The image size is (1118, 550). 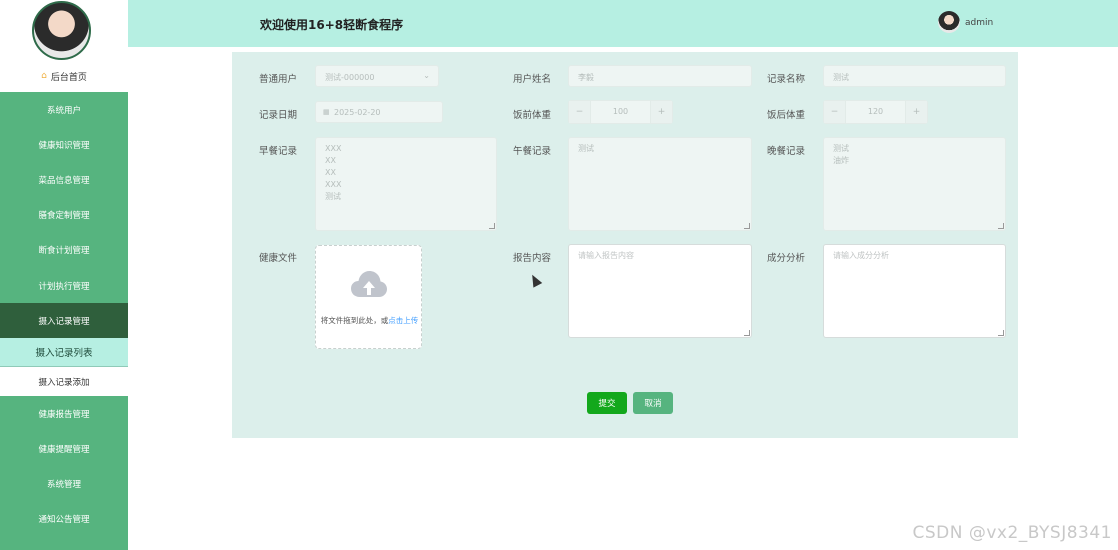 I want to click on sidebar-item-label: 菜品信息管理, so click(x=64, y=180).